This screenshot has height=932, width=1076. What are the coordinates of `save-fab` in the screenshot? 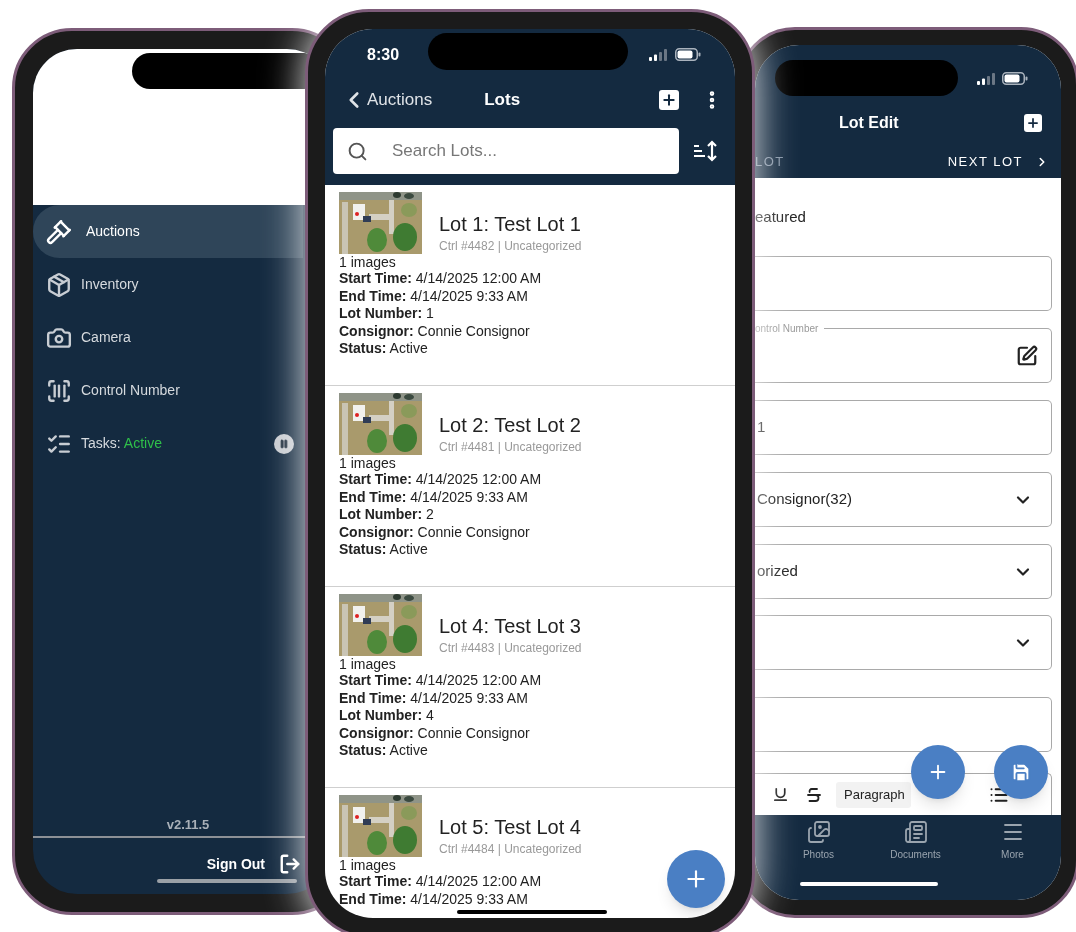 It's located at (1021, 772).